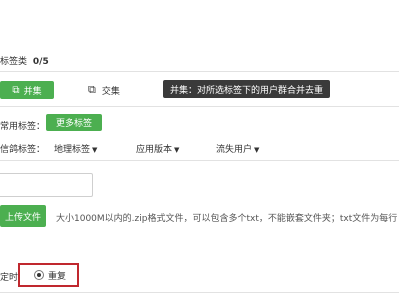 The height and width of the screenshot is (300, 399). What do you see at coordinates (57, 276) in the screenshot?
I see `repeat-option-label: 重复` at bounding box center [57, 276].